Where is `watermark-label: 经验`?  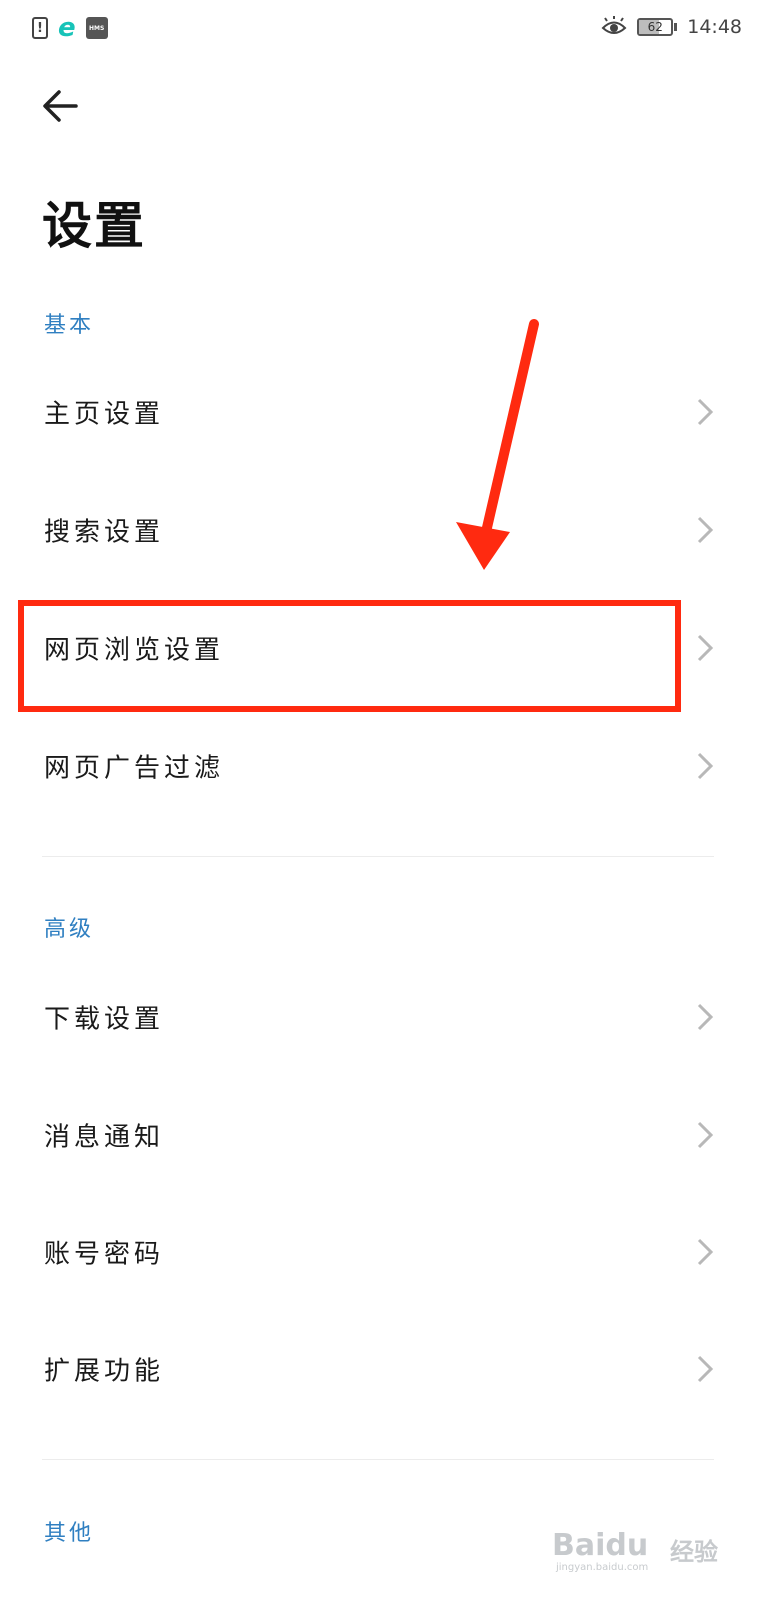 watermark-label: 经验 is located at coordinates (694, 1552).